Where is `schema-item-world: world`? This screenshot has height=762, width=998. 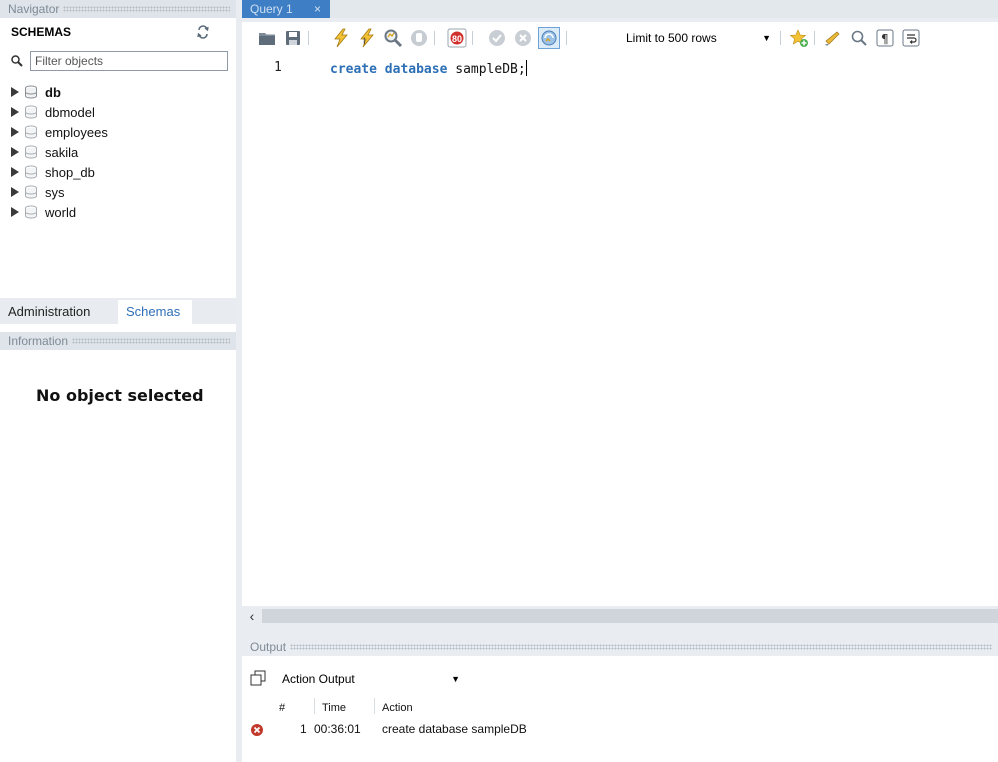
schema-item-world: world is located at coordinates (118, 212).